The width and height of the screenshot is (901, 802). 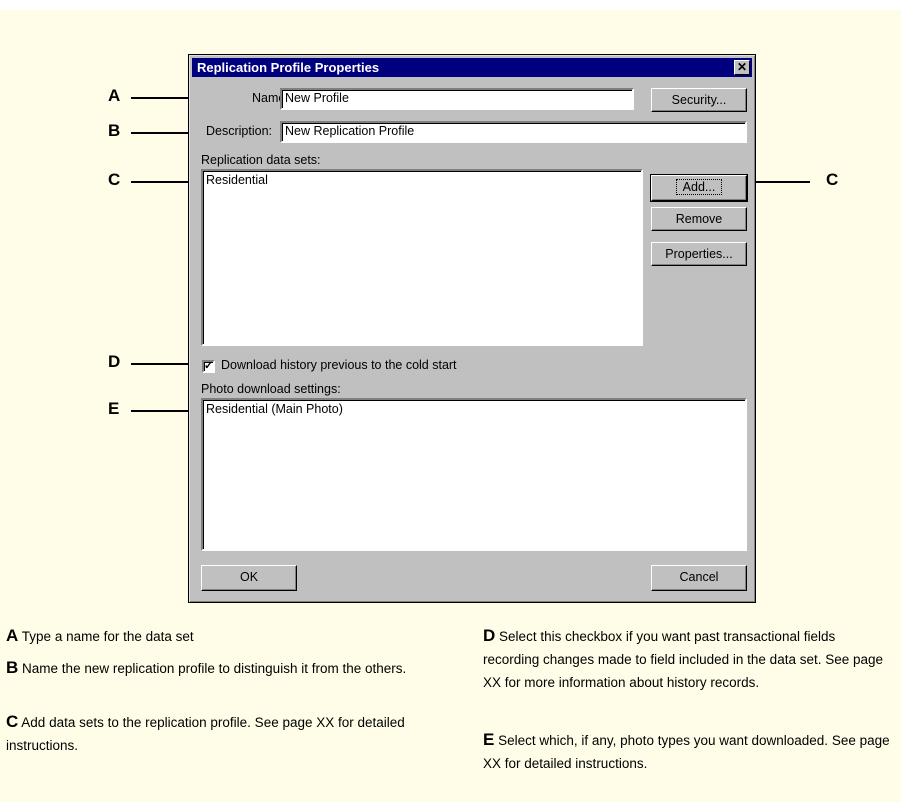 I want to click on description-label: Description:, so click(x=239, y=131).